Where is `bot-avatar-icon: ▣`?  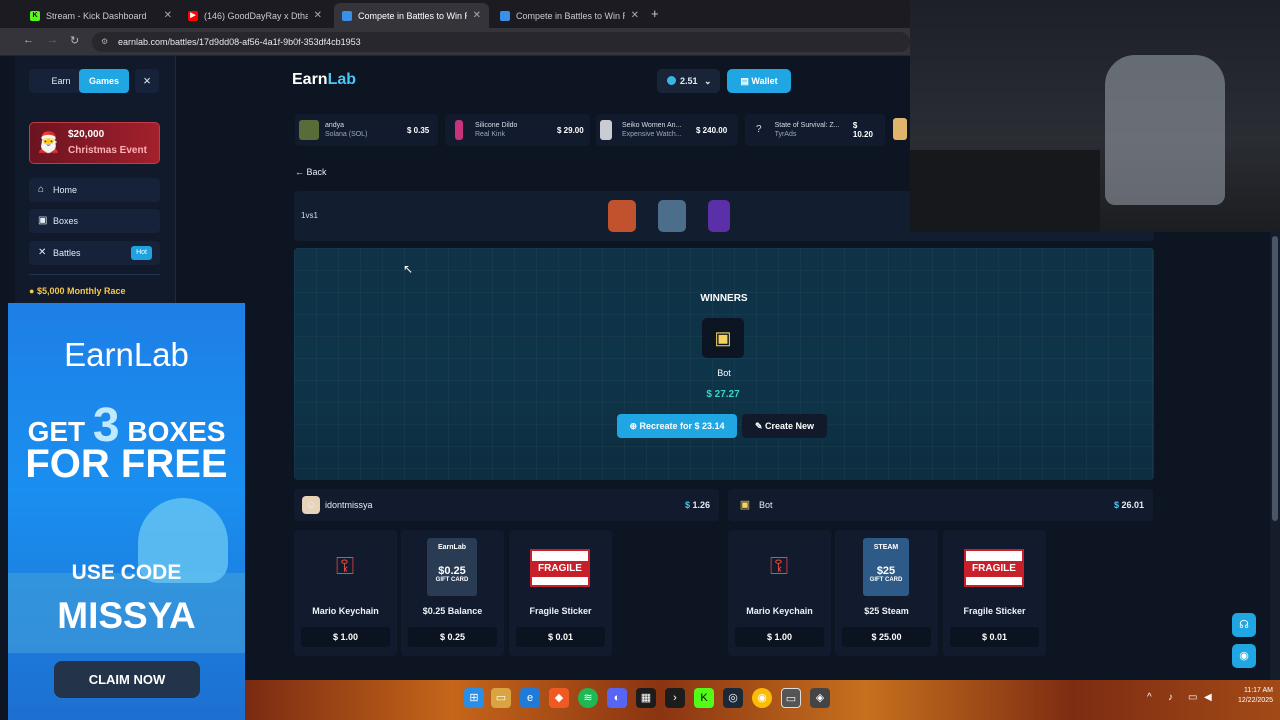 bot-avatar-icon: ▣ is located at coordinates (723, 338).